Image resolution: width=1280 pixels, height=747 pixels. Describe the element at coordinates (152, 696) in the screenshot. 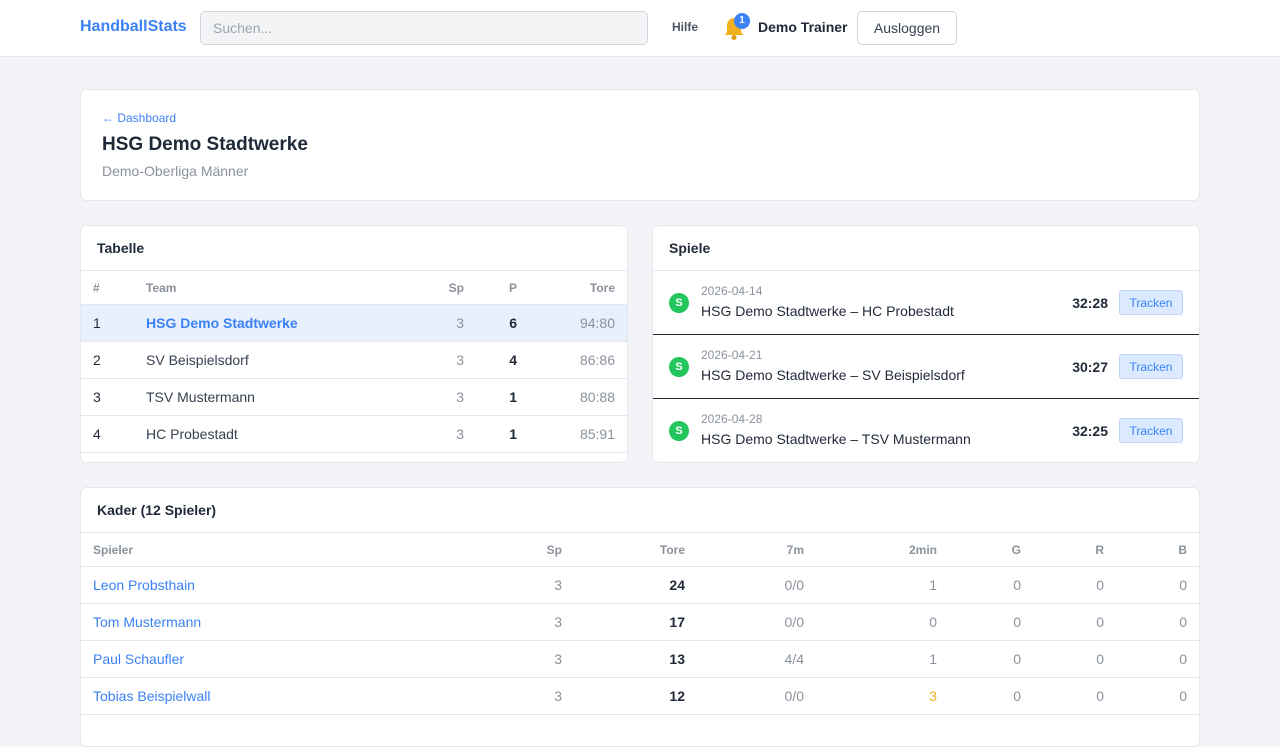

I see `player-name: Tobias Beispielwall` at that location.